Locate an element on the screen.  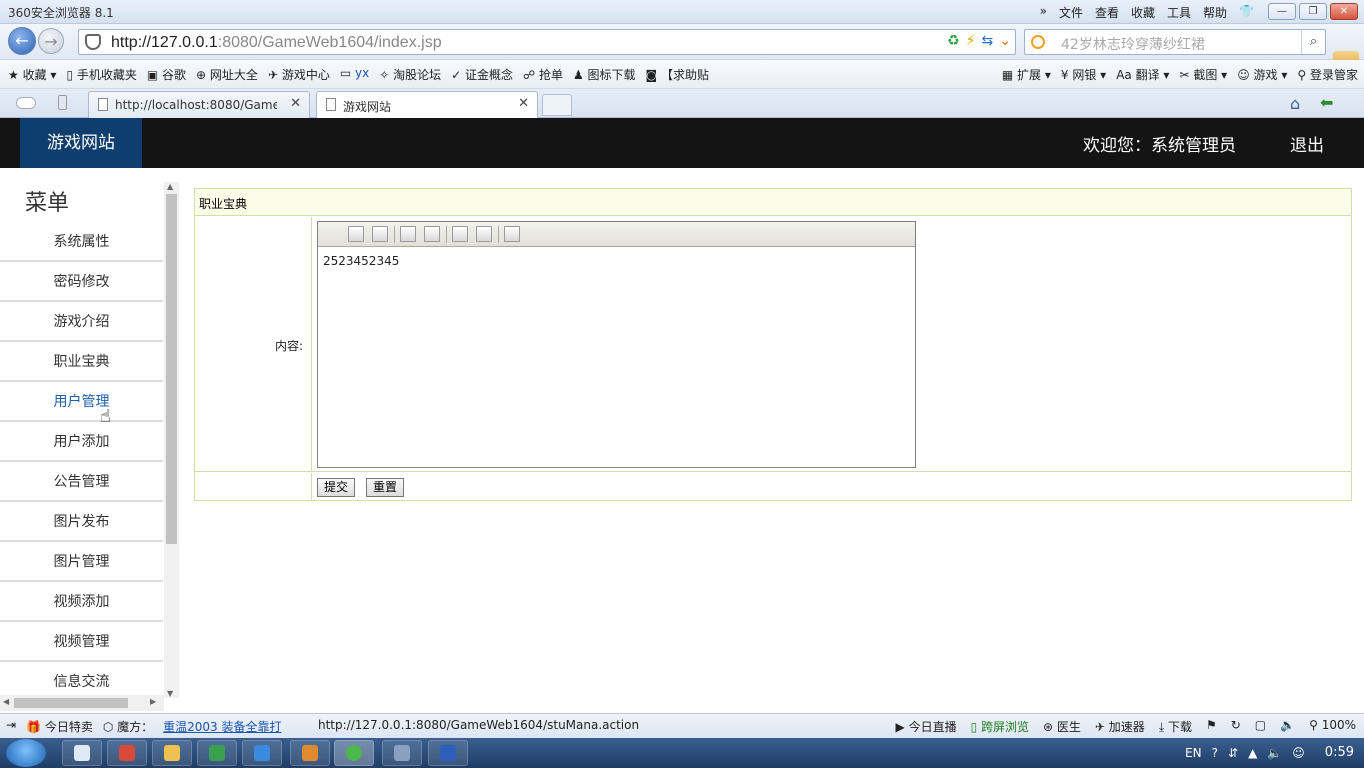
scroll-left-icon: ◀ is located at coordinates (6, 701).